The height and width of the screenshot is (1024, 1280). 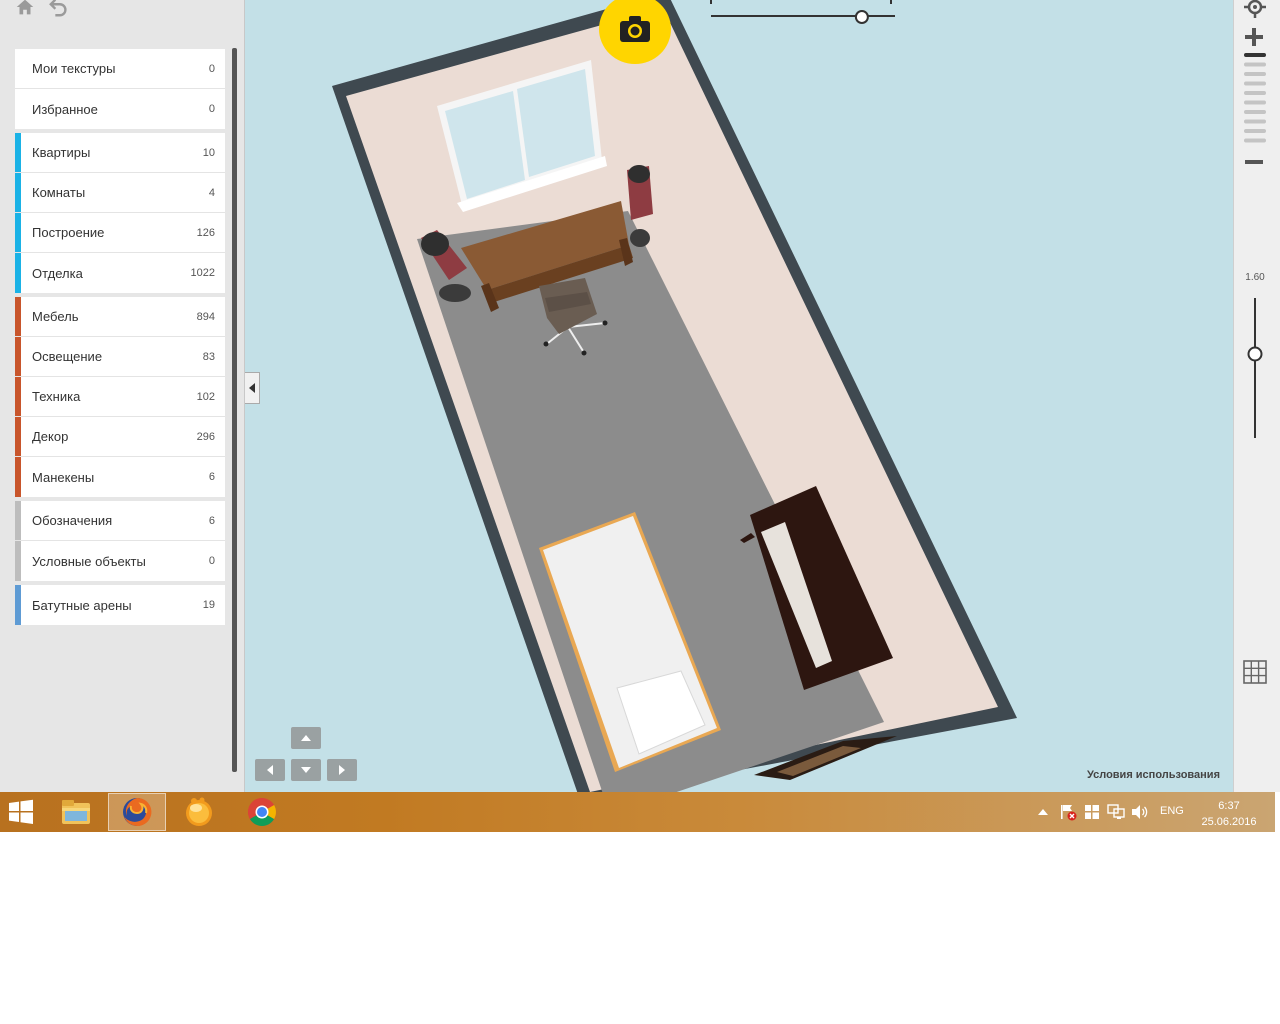 What do you see at coordinates (1255, 672) in the screenshot?
I see `grid-icon` at bounding box center [1255, 672].